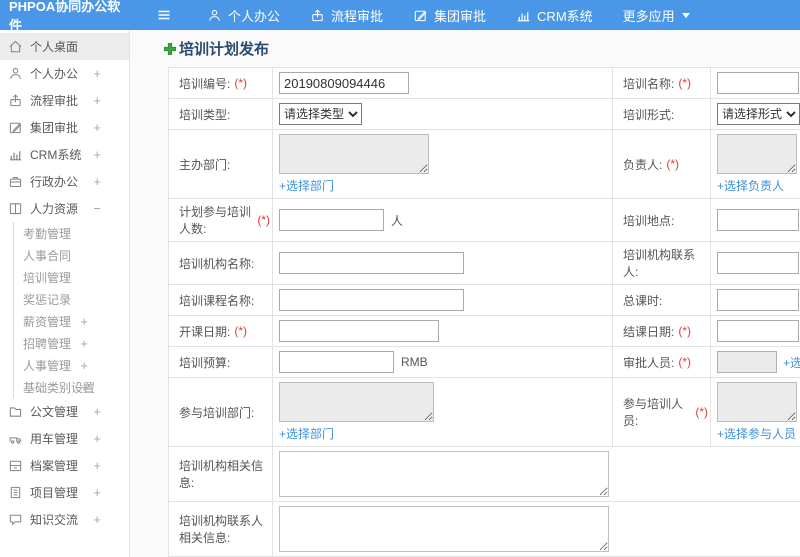 The width and height of the screenshot is (800, 557). Describe the element at coordinates (662, 331) in the screenshot. I see `end-date-label: 结课日期: (*)` at that location.